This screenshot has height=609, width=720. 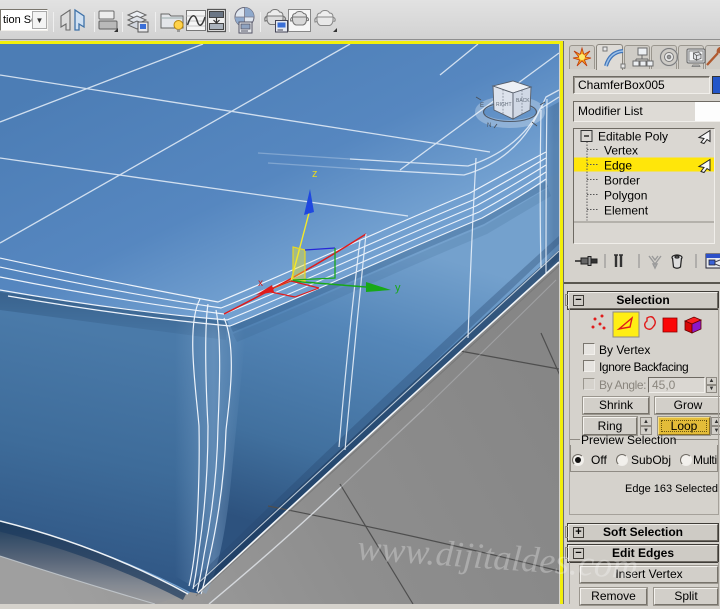 What do you see at coordinates (618, 166) in the screenshot?
I see `svg-text: Edge` at bounding box center [618, 166].